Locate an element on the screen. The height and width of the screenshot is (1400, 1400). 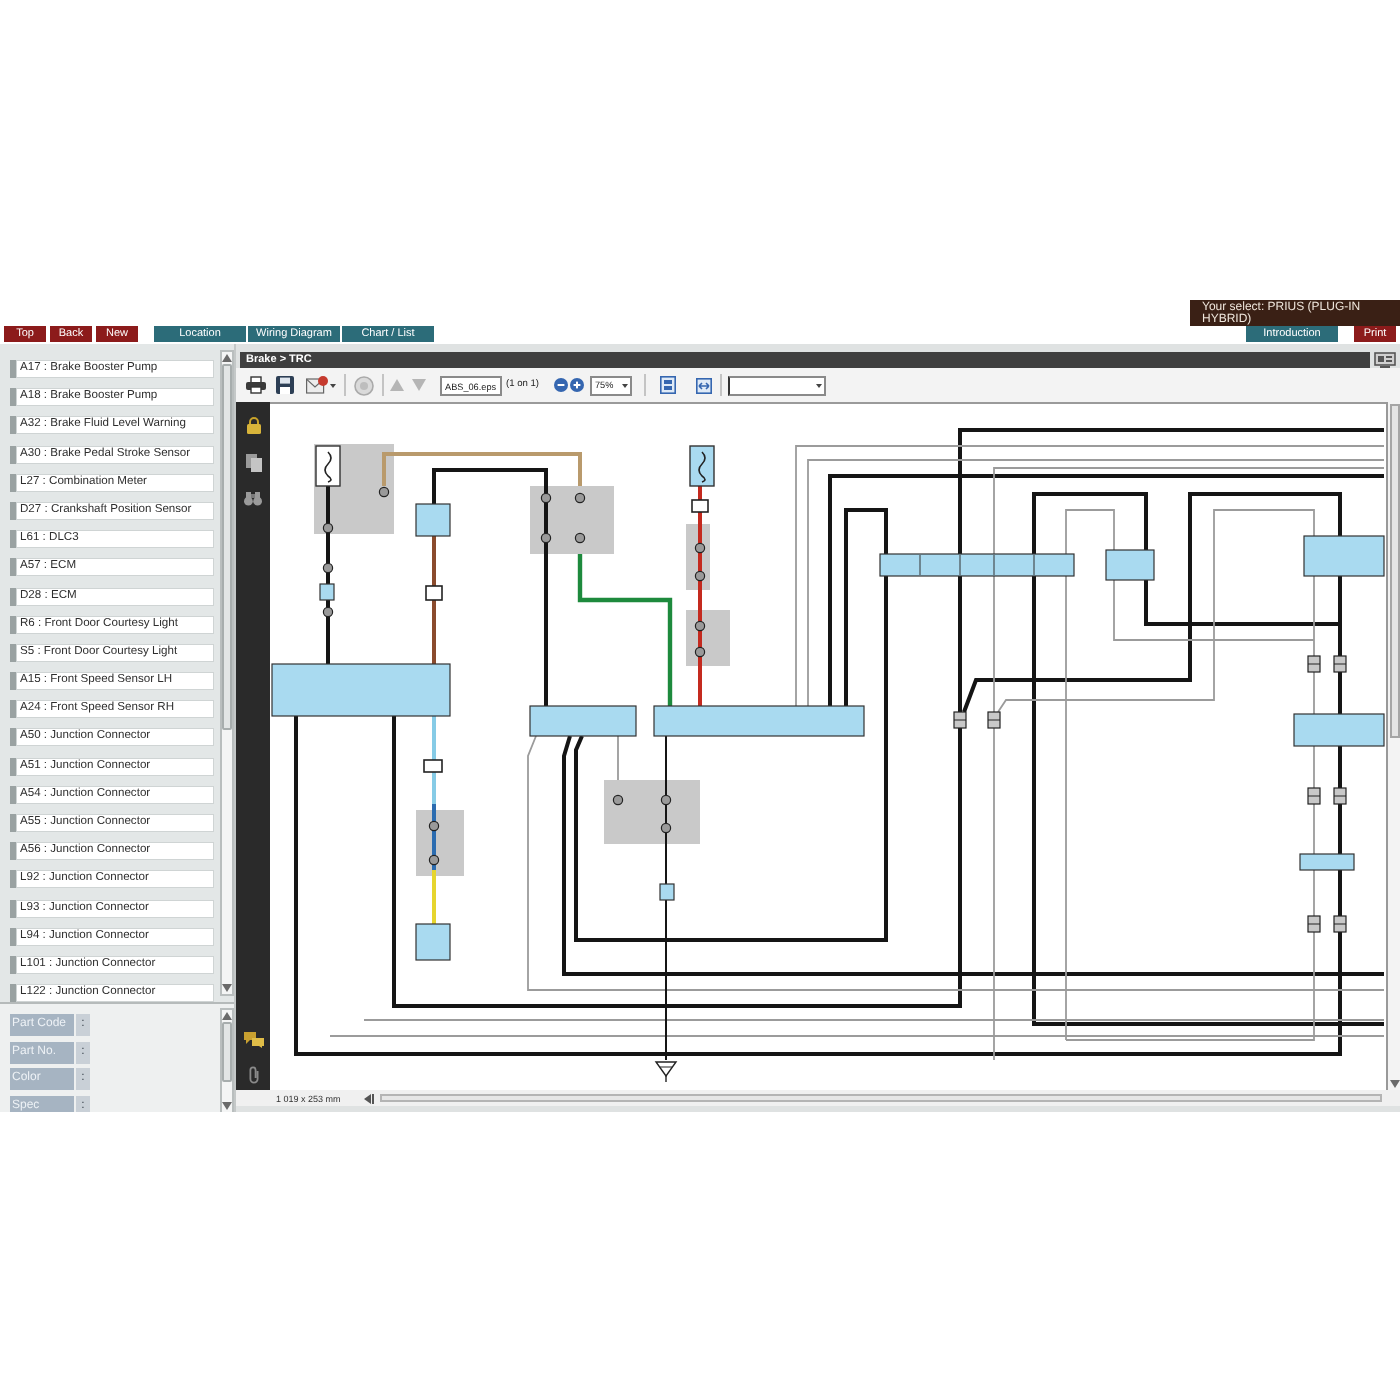
envelope-icon is located at coordinates (317, 385).